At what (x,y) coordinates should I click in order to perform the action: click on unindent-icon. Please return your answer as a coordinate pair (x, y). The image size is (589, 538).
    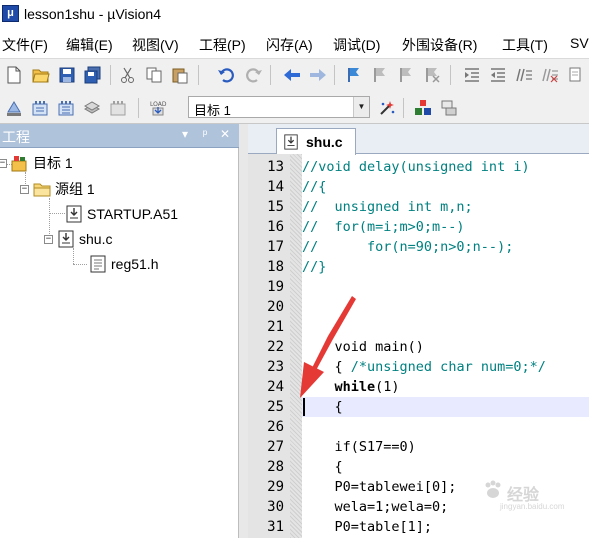
    Looking at the image, I should click on (498, 75).